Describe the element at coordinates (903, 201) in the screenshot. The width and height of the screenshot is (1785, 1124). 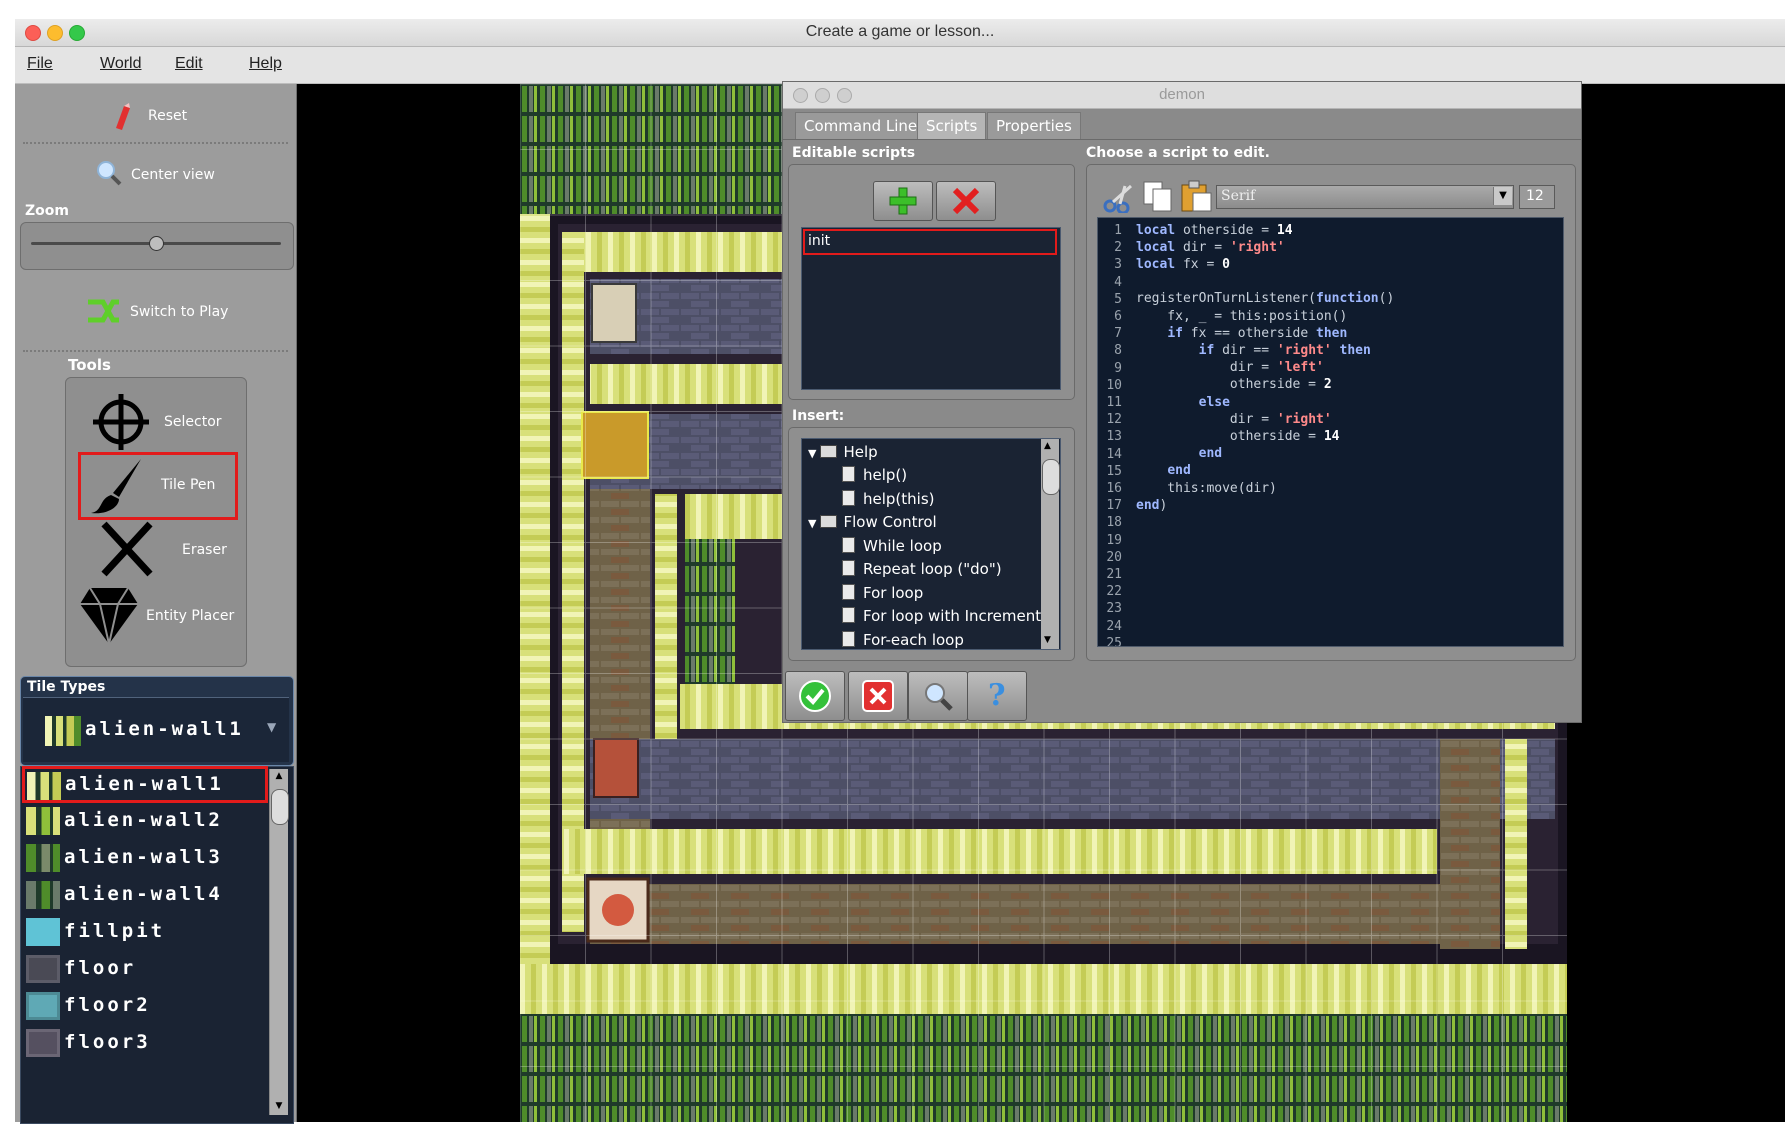
I see `add-script-button` at that location.